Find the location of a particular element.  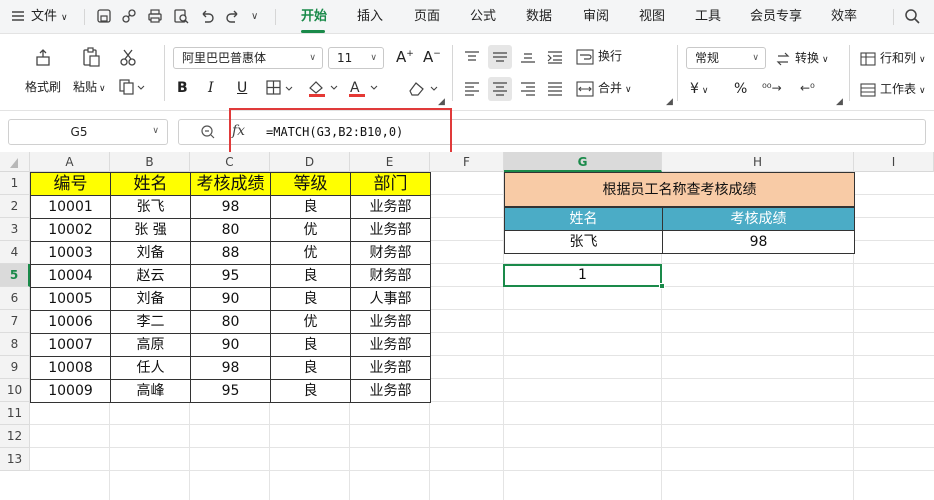

merge-button: 合并 ∨ is located at coordinates (604, 88).